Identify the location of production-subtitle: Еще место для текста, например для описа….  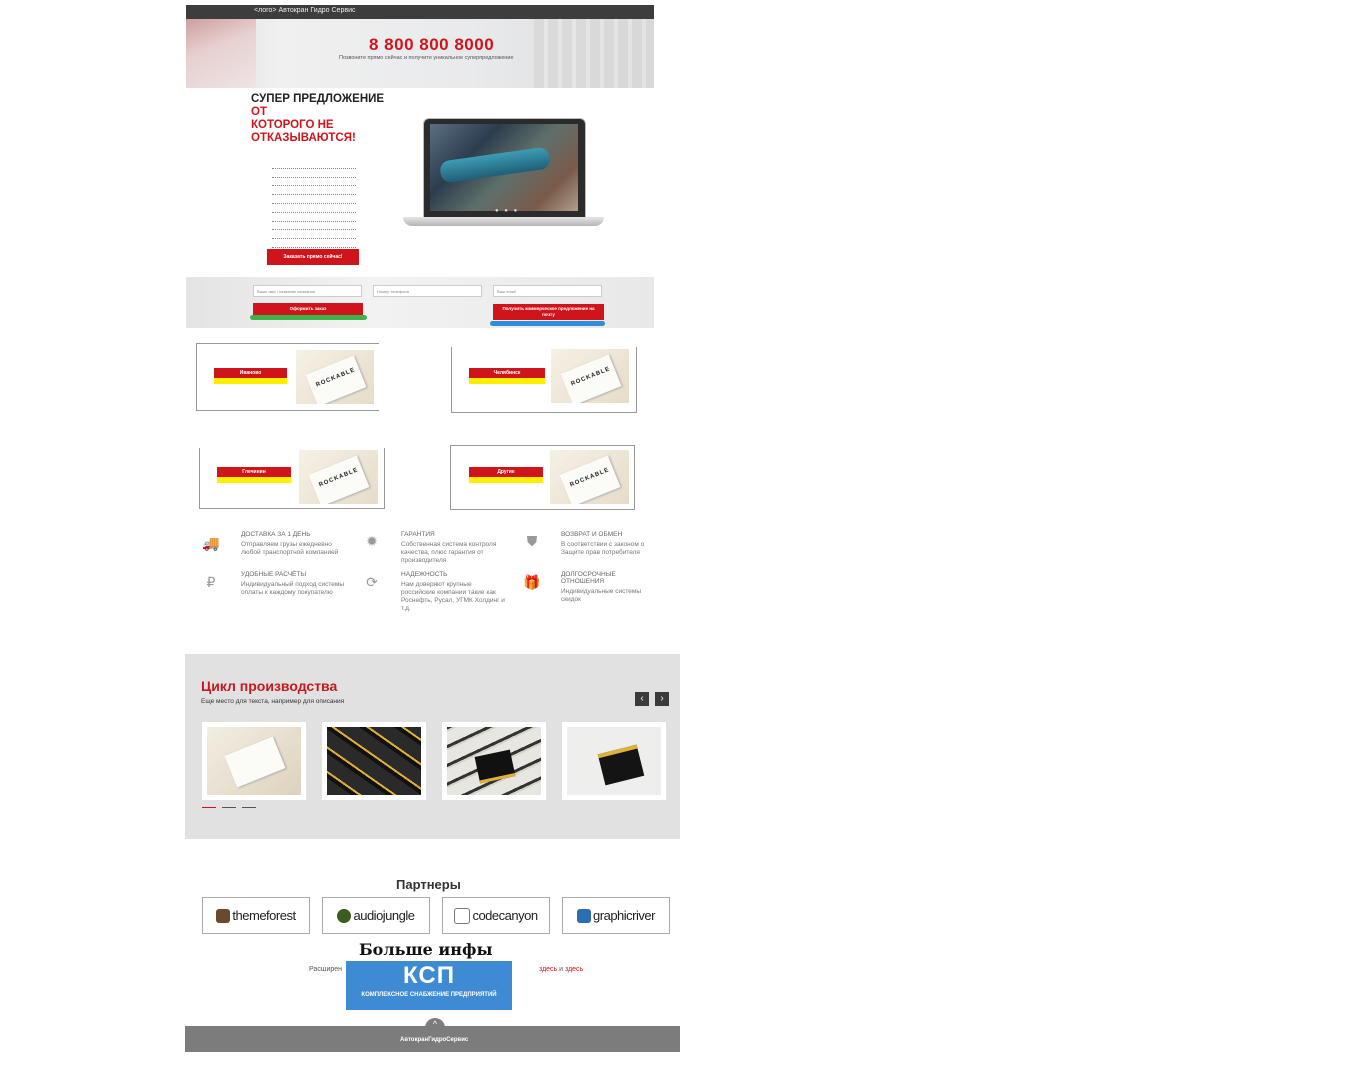
(273, 701).